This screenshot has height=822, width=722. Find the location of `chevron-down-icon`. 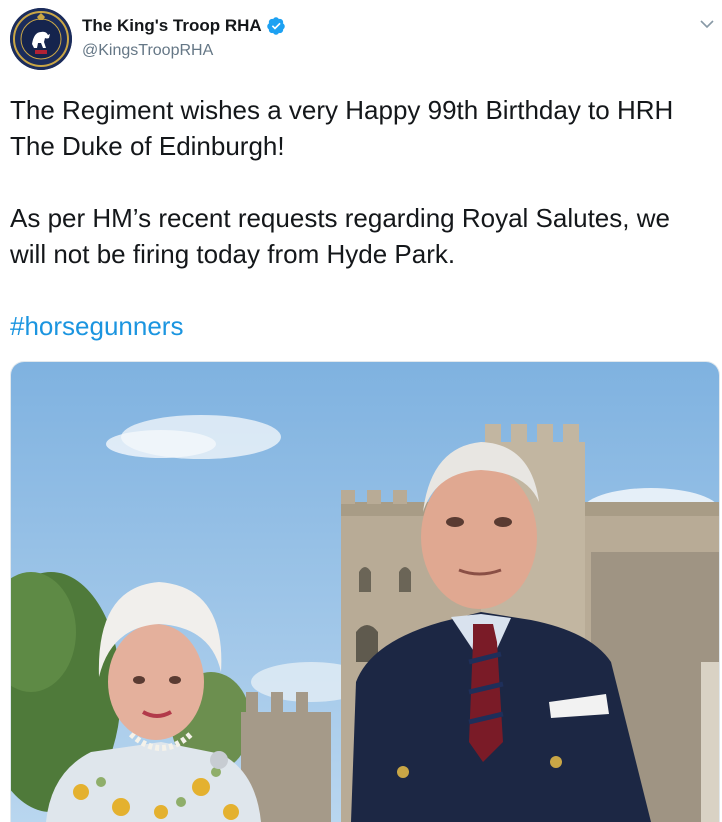

chevron-down-icon is located at coordinates (707, 24).